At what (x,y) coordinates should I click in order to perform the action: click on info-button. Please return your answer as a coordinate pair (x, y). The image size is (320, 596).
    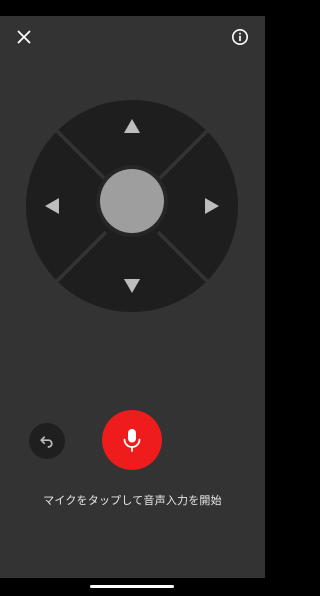
    Looking at the image, I should click on (240, 37).